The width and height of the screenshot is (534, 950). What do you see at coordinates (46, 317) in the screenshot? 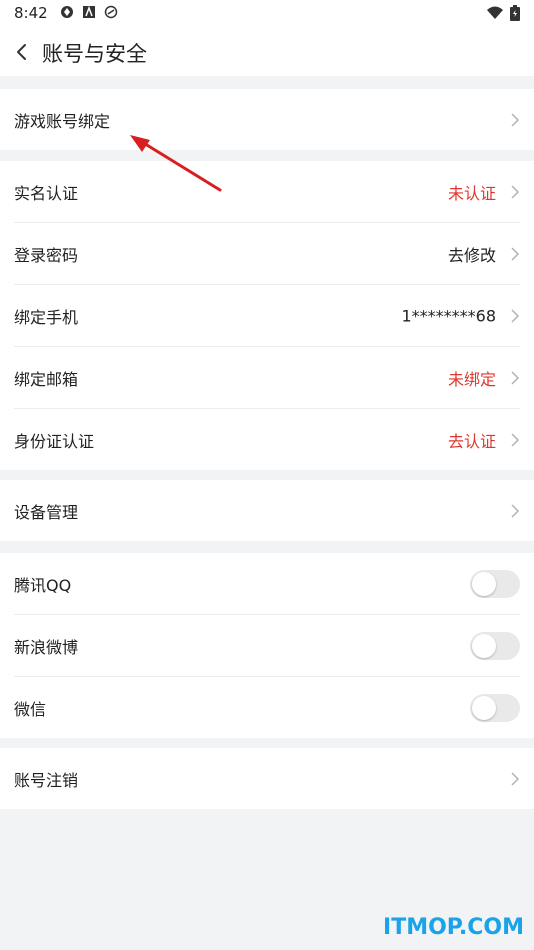
I see `row-label: 绑定手机` at bounding box center [46, 317].